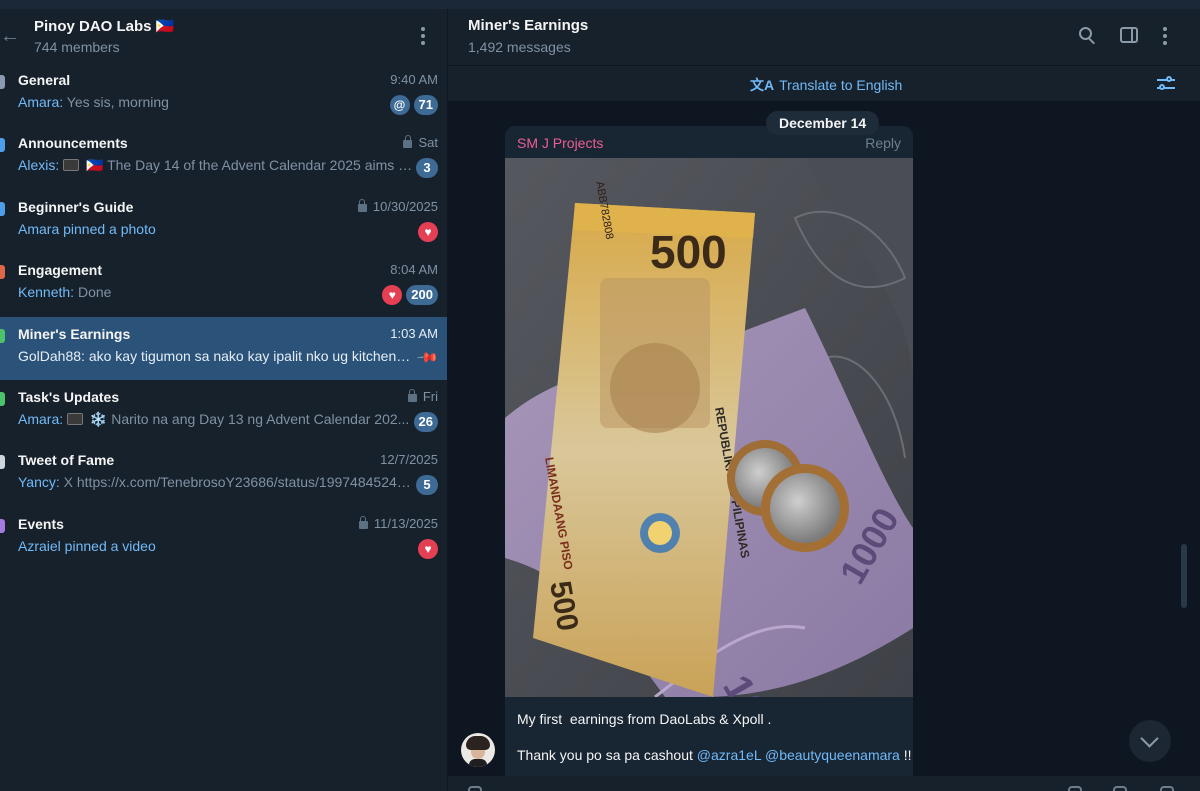 The width and height of the screenshot is (1200, 791). I want to click on topic-time: 9:40 AM, so click(414, 79).